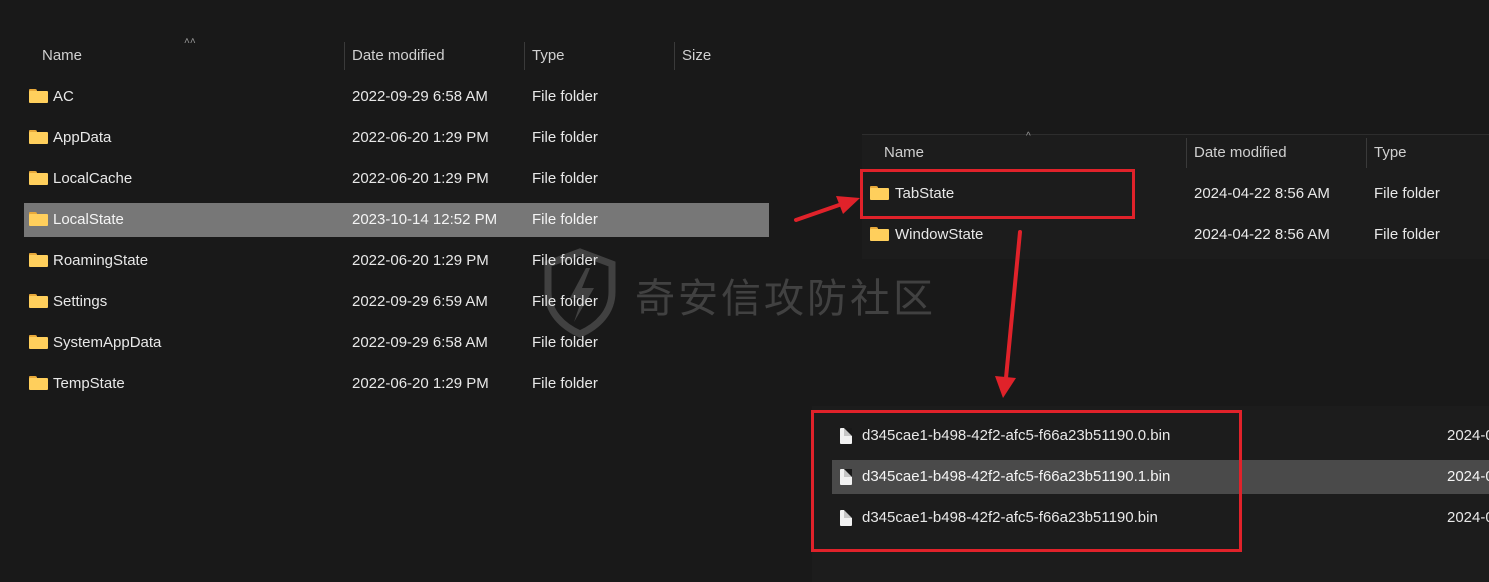  Describe the element at coordinates (908, 297) in the screenshot. I see `annotation-arrows` at that location.